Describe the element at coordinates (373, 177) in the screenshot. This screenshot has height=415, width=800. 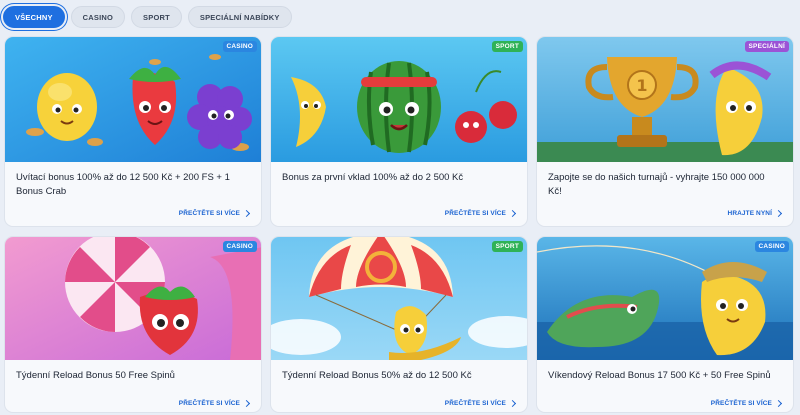
I see `promo-title: Bonus za první vklad 100% až do 2 500 Kč` at that location.